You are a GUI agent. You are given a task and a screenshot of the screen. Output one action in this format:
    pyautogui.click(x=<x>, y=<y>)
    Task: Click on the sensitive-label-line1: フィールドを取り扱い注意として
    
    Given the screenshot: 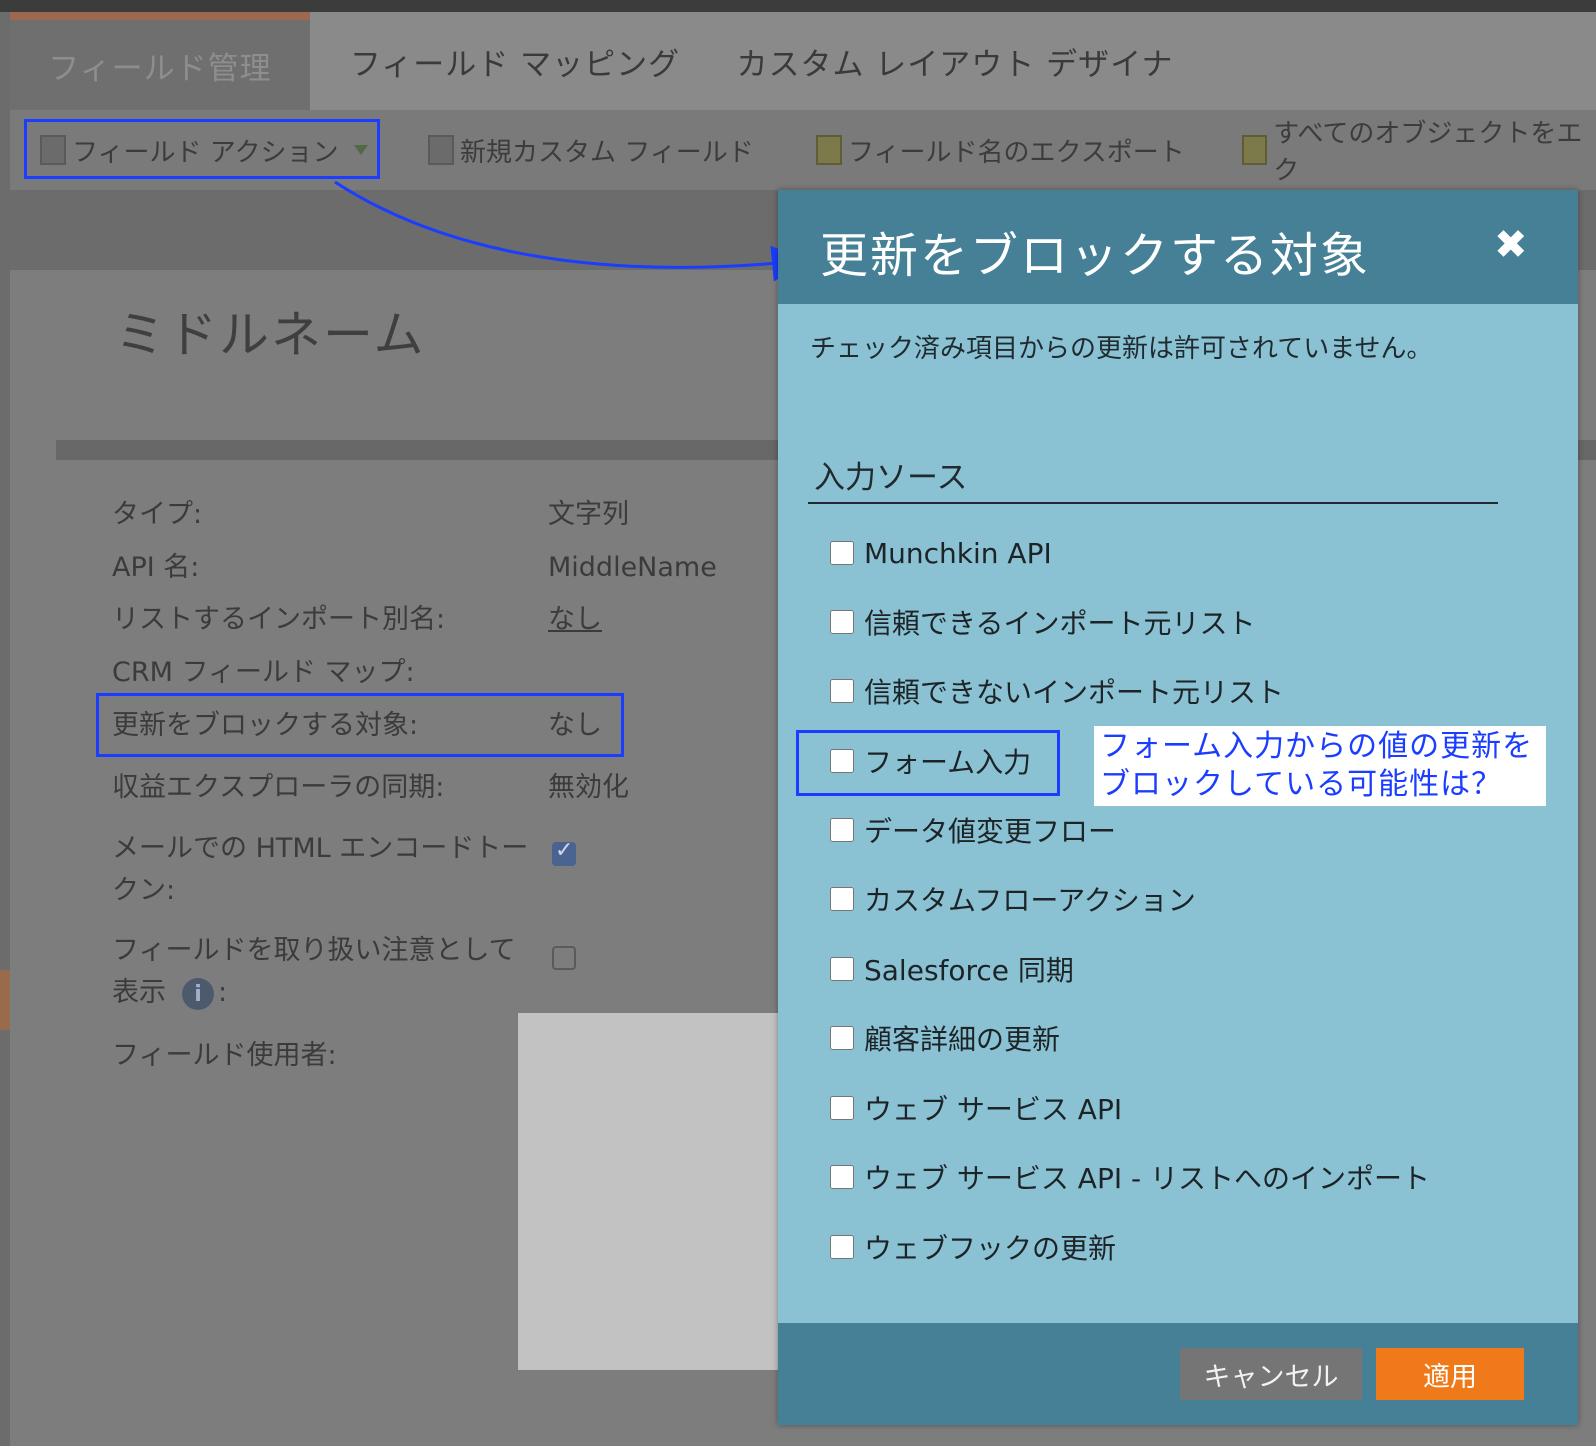 What is the action you would take?
    pyautogui.click(x=314, y=950)
    